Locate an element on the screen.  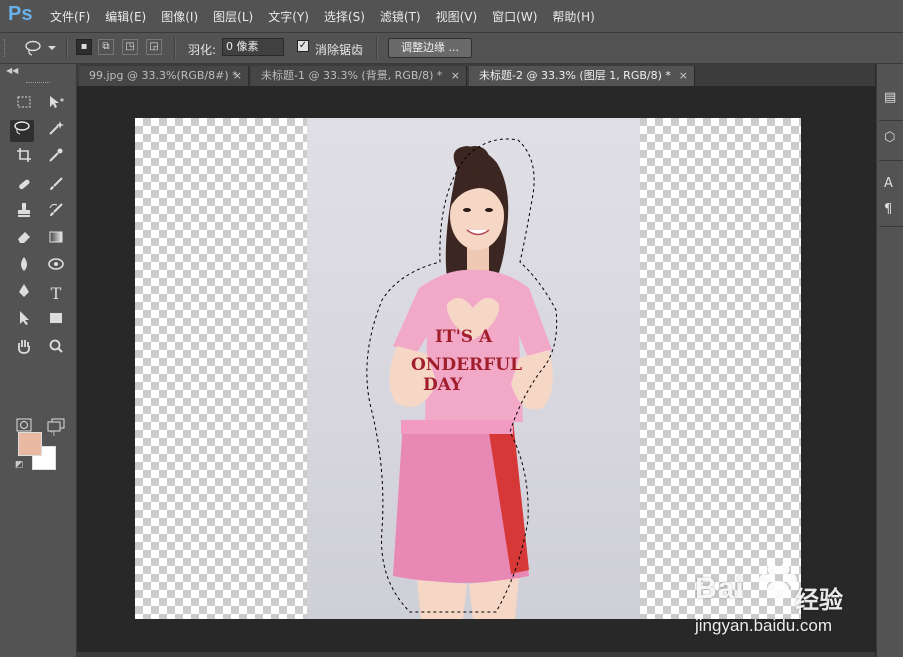
watermark-brand: Bai is located at coordinates (720, 588).